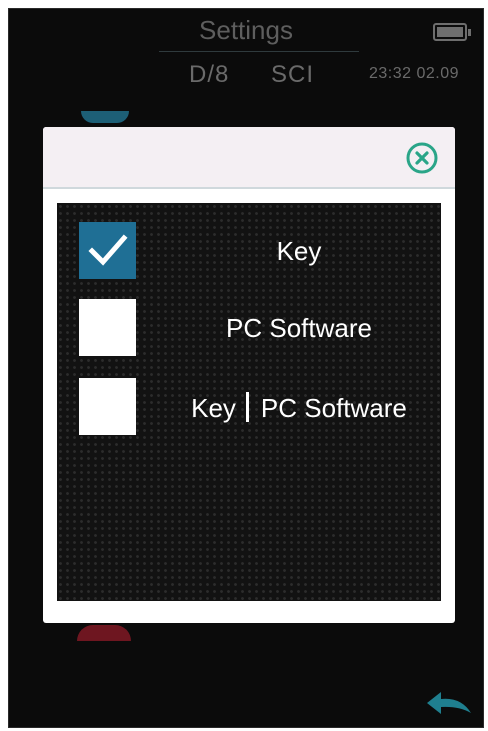 This screenshot has height=731, width=488. What do you see at coordinates (246, 30) in the screenshot?
I see `page-title: Settings` at bounding box center [246, 30].